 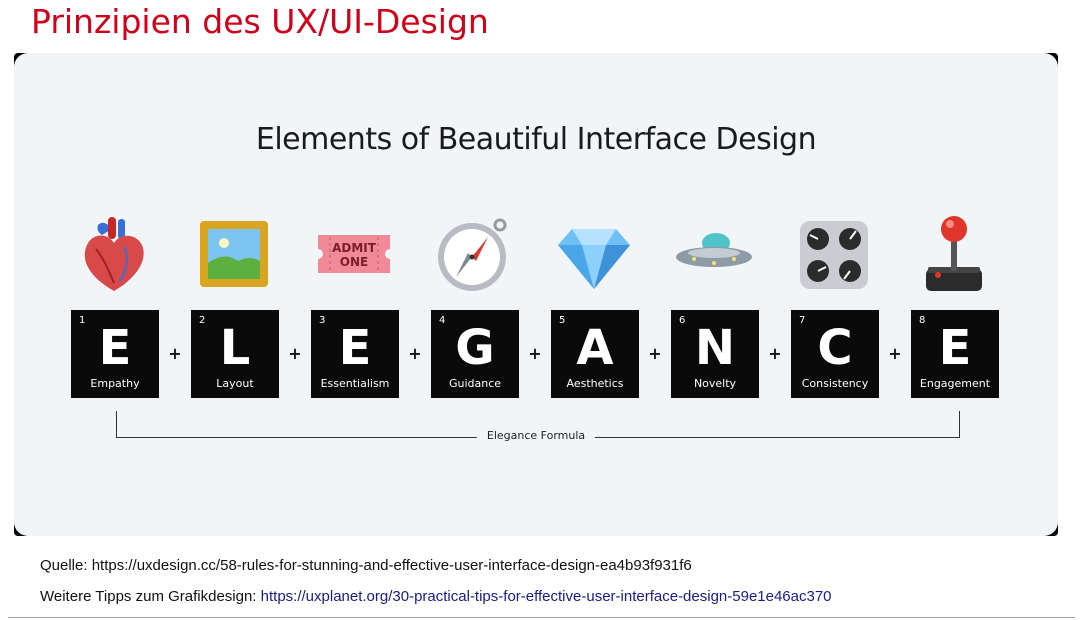 What do you see at coordinates (955, 383) in the screenshot?
I see `tile-word: Engagement` at bounding box center [955, 383].